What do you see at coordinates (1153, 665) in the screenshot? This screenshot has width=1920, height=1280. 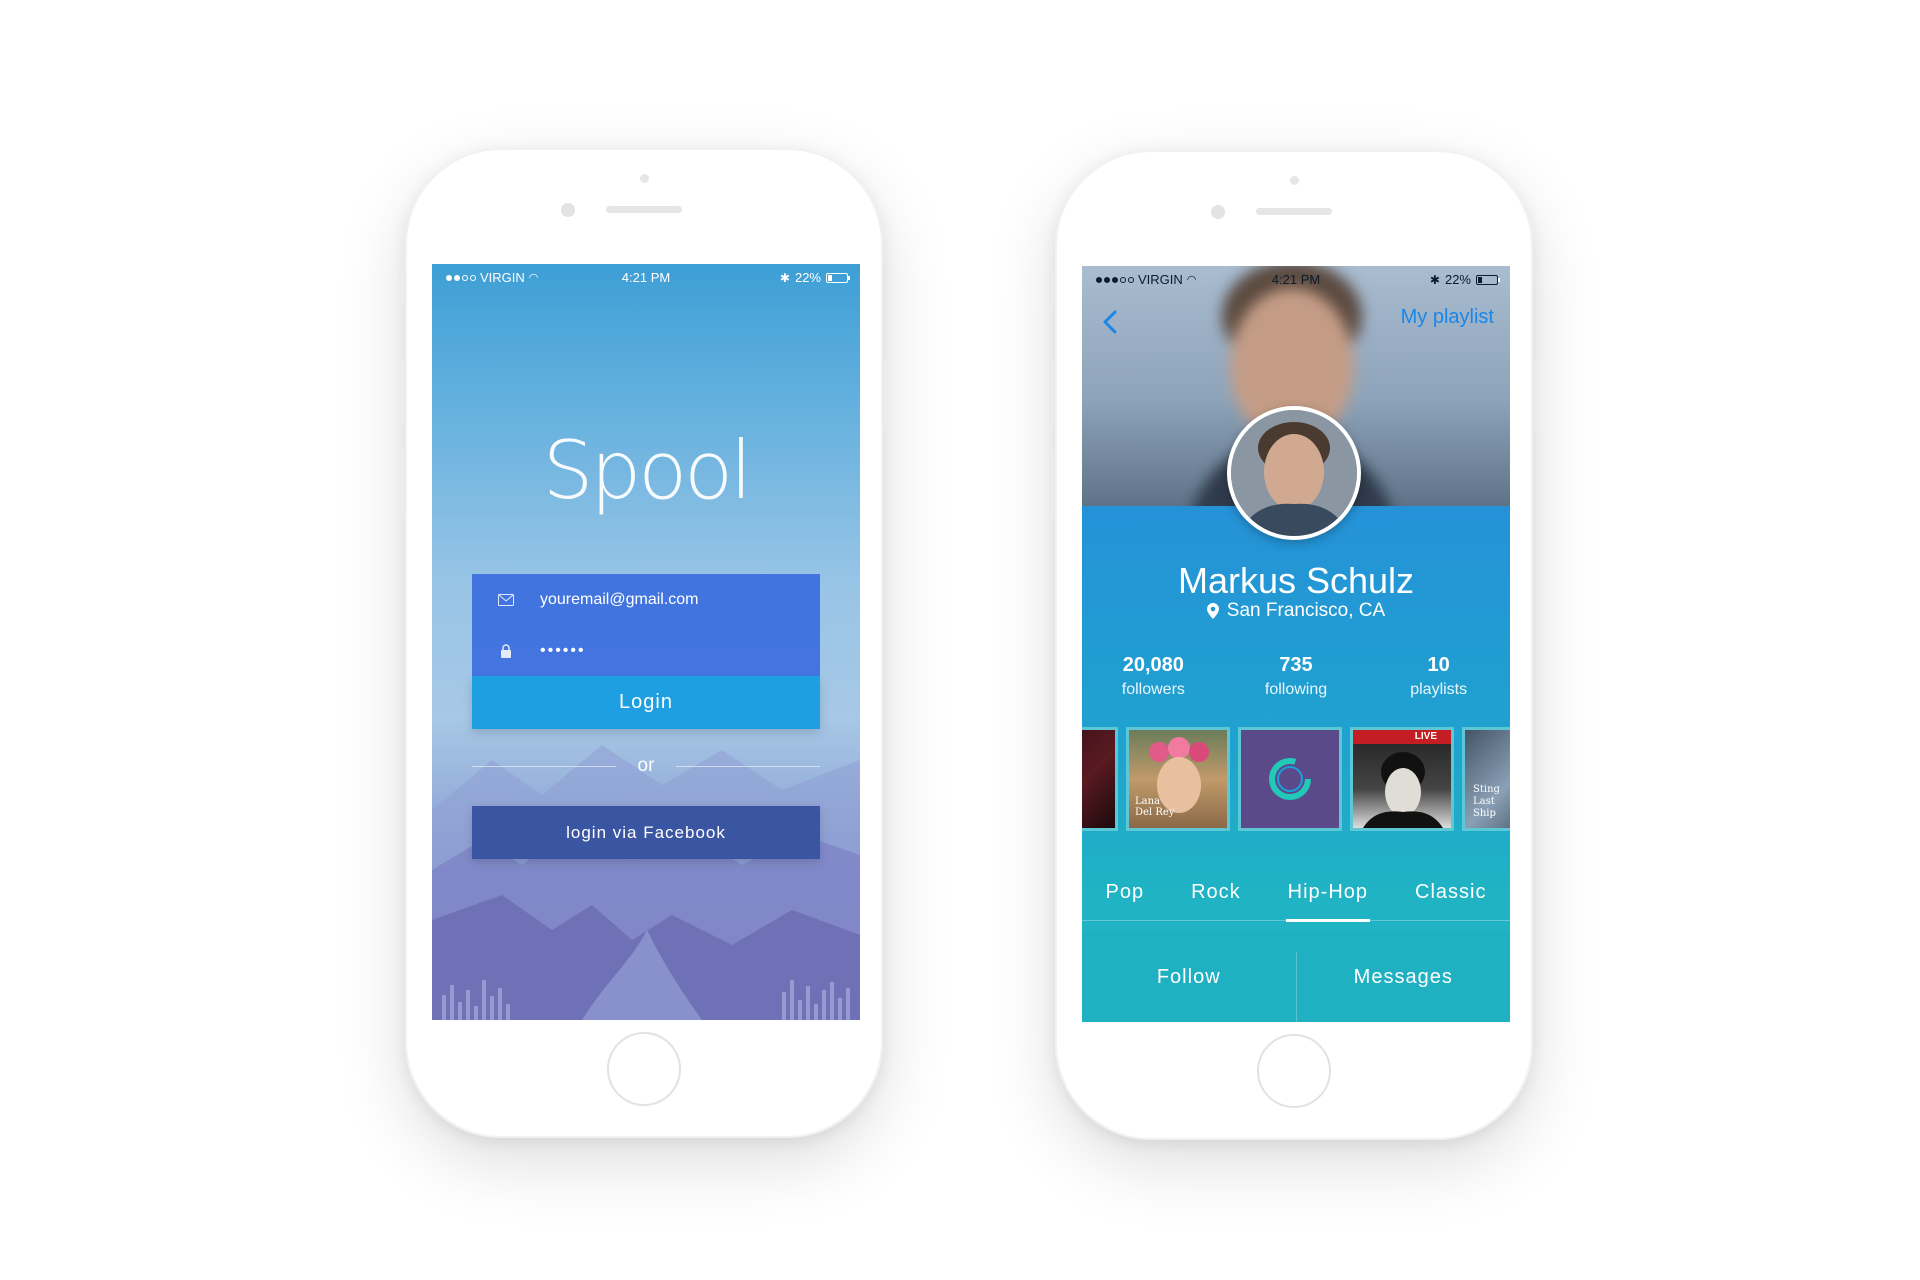 I see `stat-value: 20,080` at bounding box center [1153, 665].